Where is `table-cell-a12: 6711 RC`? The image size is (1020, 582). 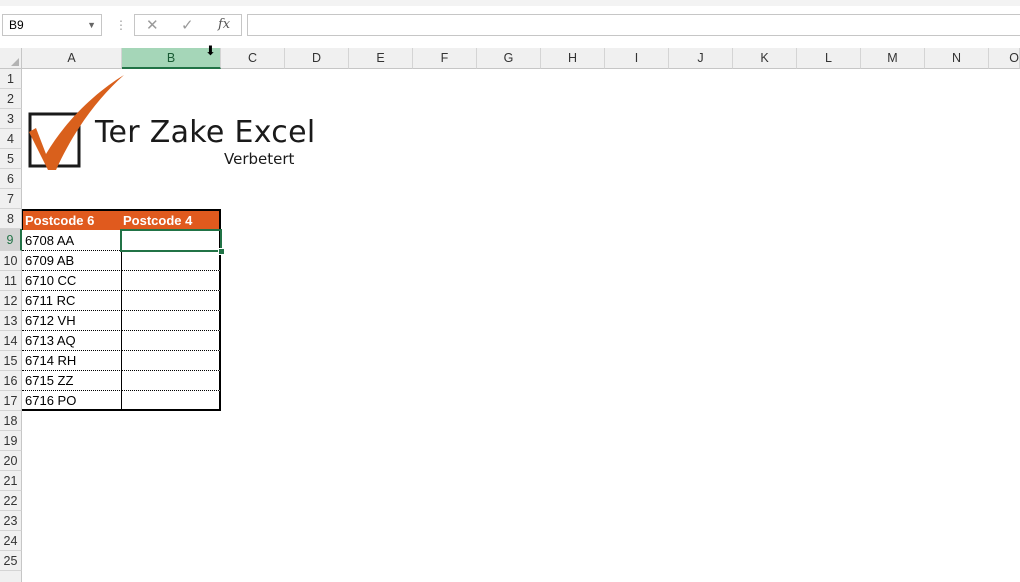 table-cell-a12: 6711 RC is located at coordinates (72, 301).